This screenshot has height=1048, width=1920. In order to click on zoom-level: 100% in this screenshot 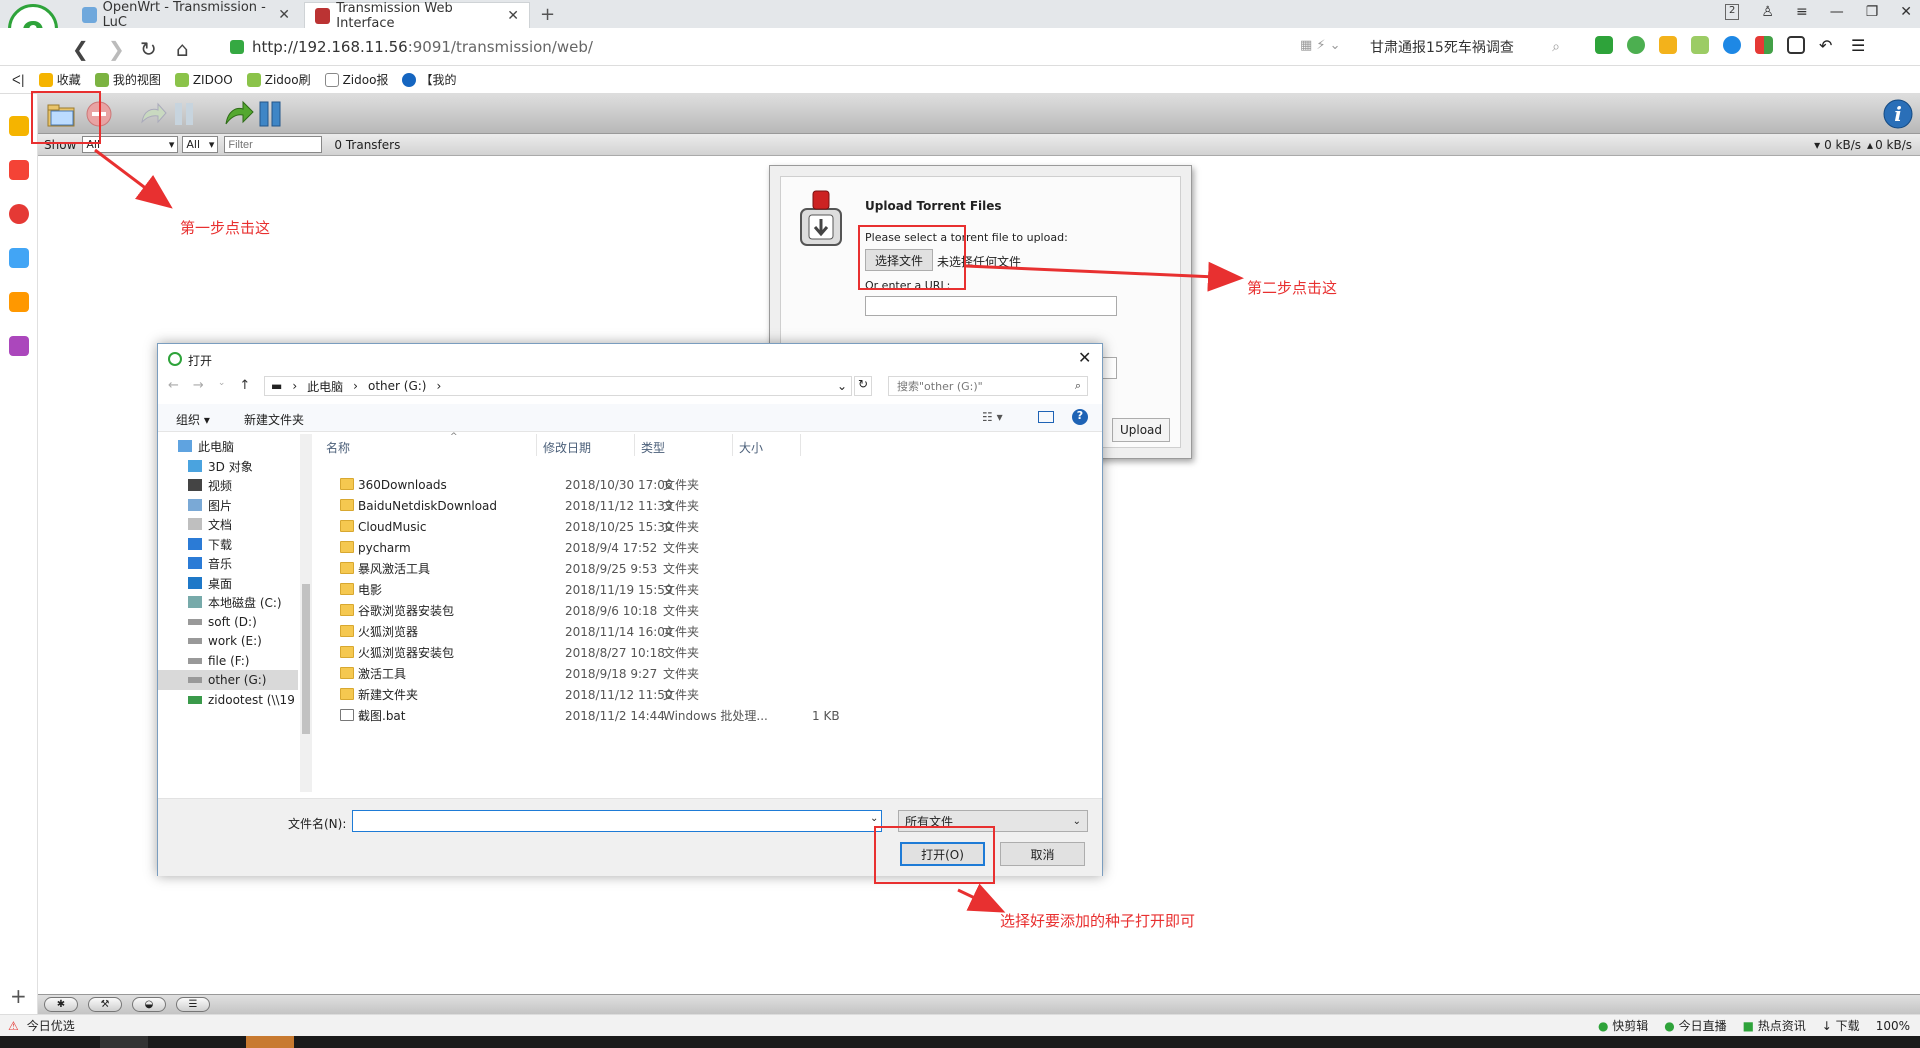, I will do `click(1893, 1026)`.